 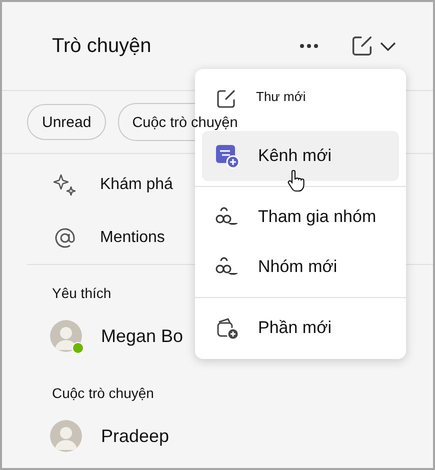 I want to click on menu-item: Phần mới, so click(x=300, y=328).